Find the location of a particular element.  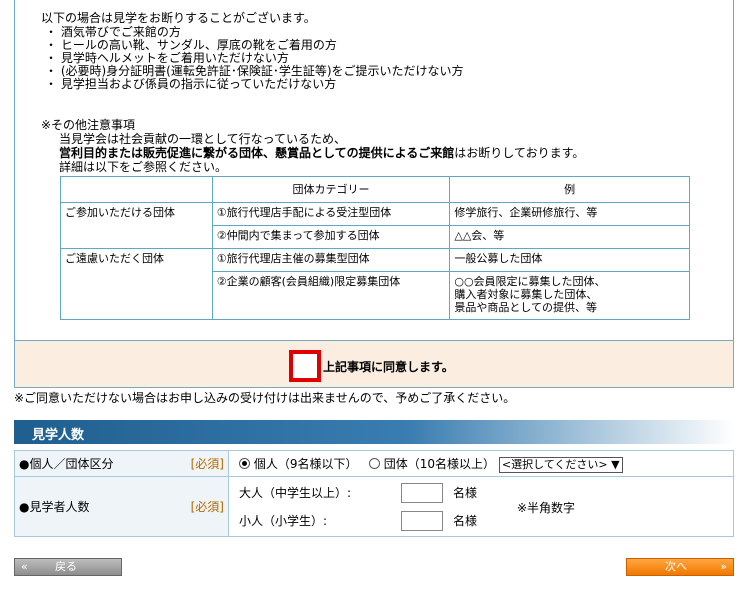

radio-individual-label: 個人（9名様以下） is located at coordinates (306, 464).